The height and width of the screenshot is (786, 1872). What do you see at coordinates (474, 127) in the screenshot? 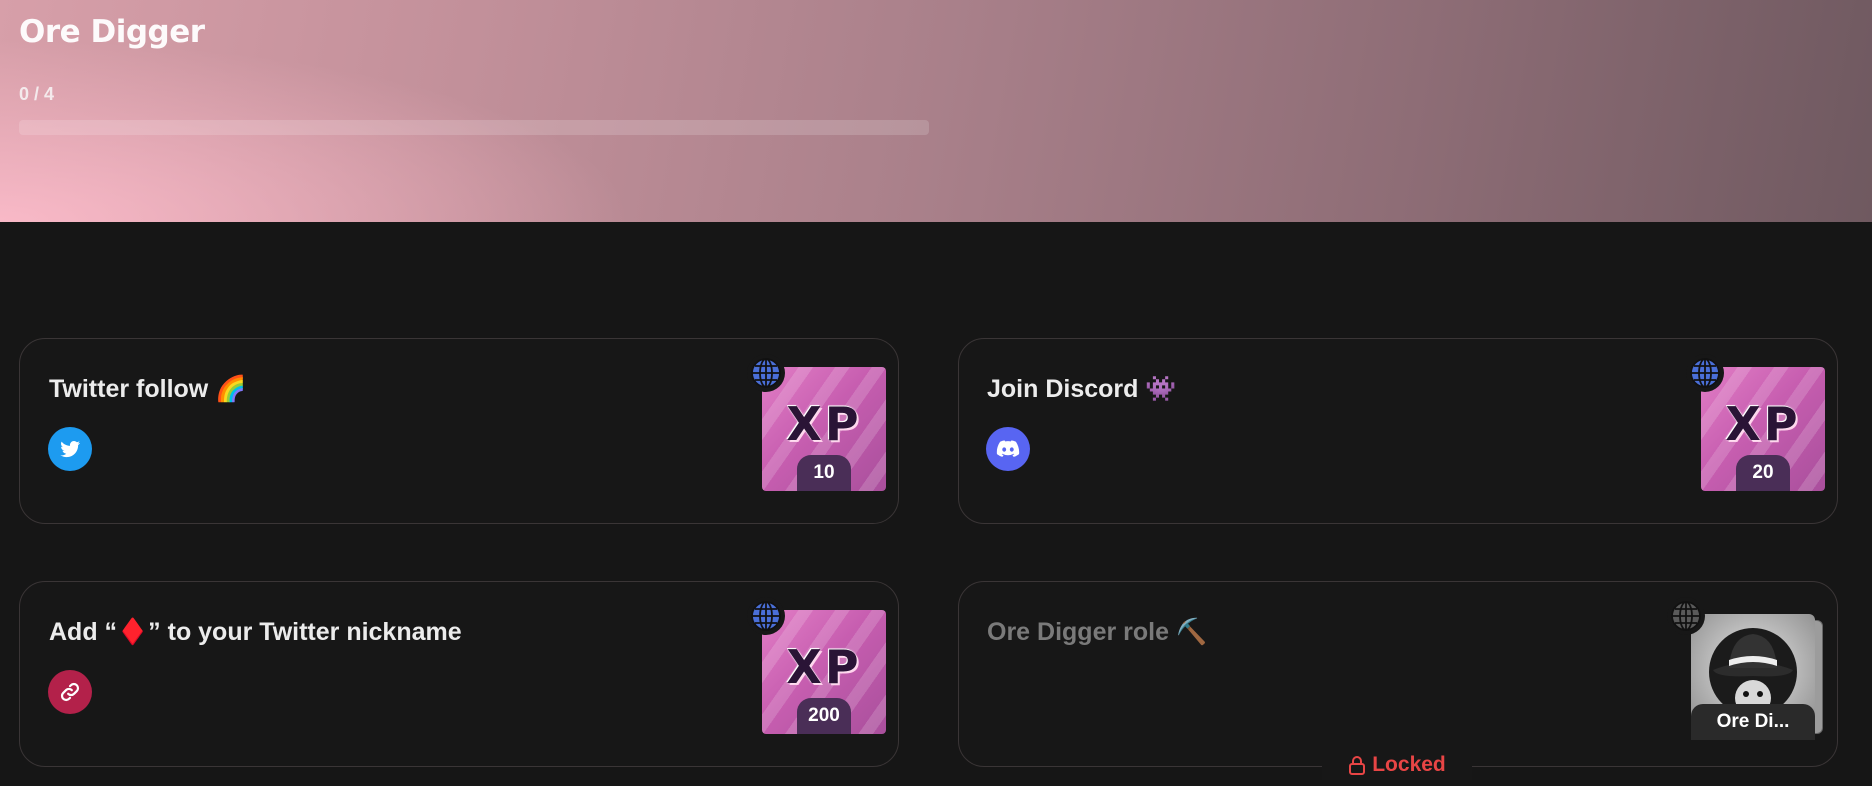
I see `progress-bar` at bounding box center [474, 127].